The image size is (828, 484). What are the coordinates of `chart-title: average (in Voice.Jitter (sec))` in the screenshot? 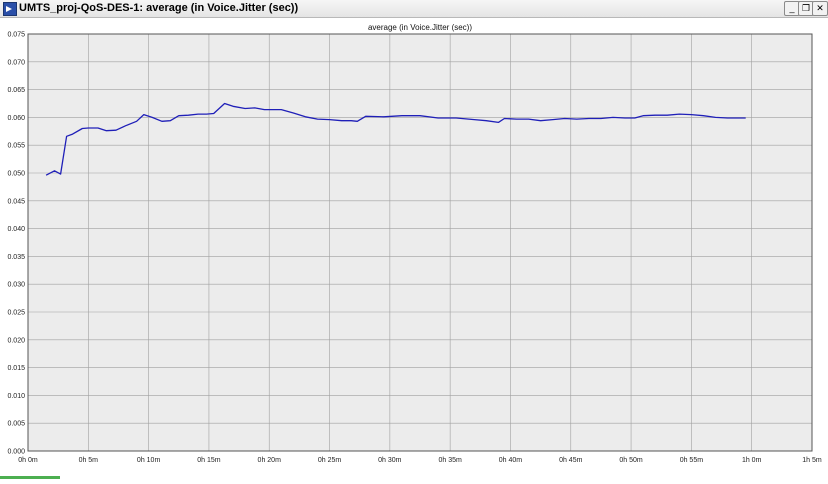 It's located at (420, 27).